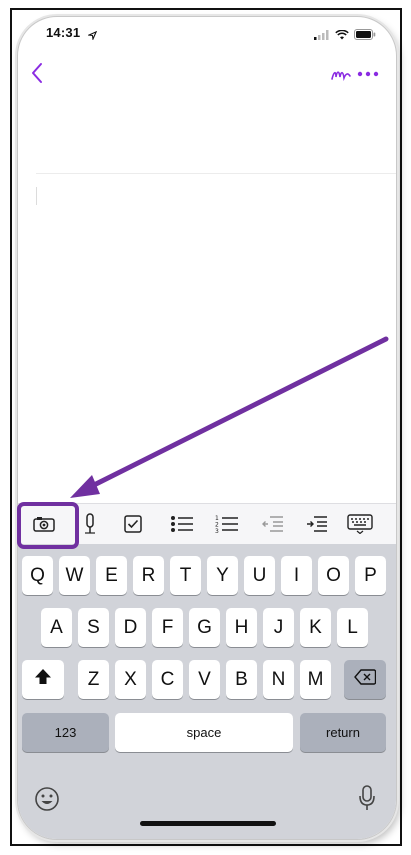 This screenshot has height=855, width=411. Describe the element at coordinates (315, 679) in the screenshot. I see `key-m: M` at that location.